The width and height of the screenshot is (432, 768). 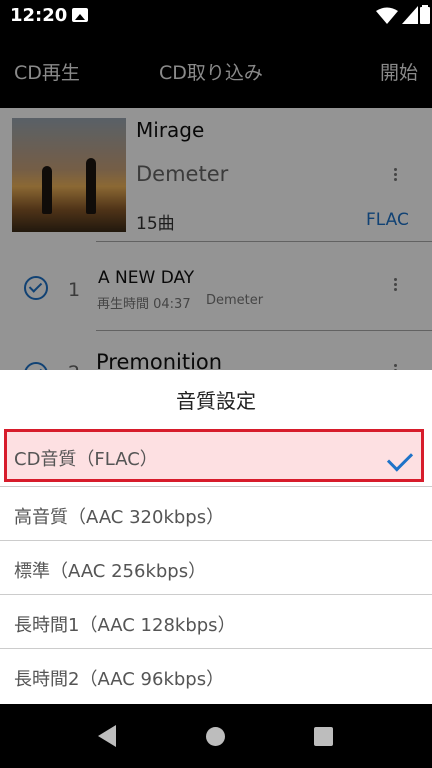 What do you see at coordinates (323, 736) in the screenshot?
I see `recents-icon` at bounding box center [323, 736].